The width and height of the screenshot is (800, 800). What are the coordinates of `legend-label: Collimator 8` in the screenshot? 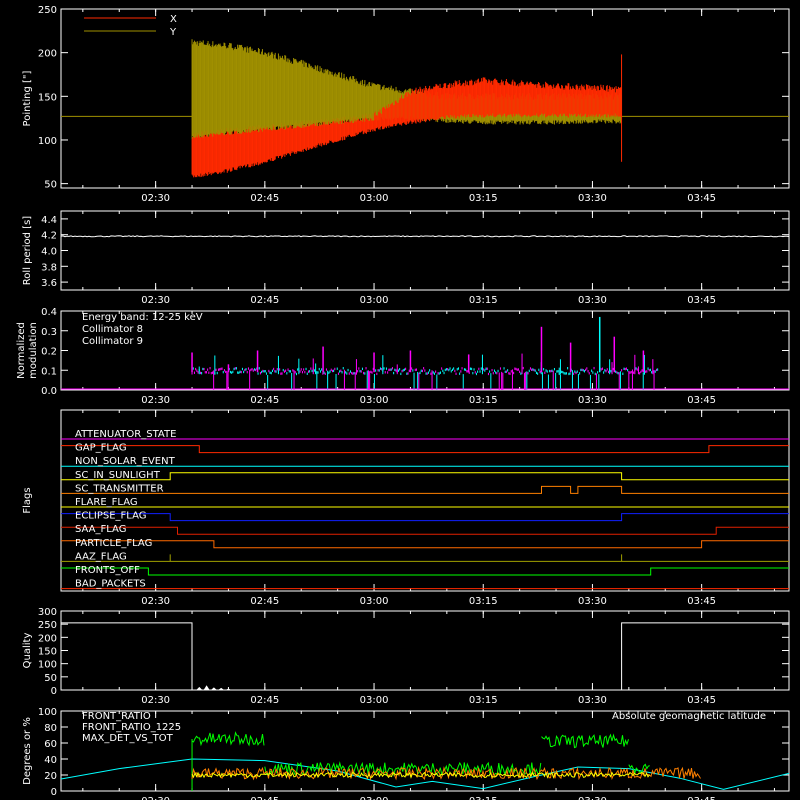 It's located at (112, 329).